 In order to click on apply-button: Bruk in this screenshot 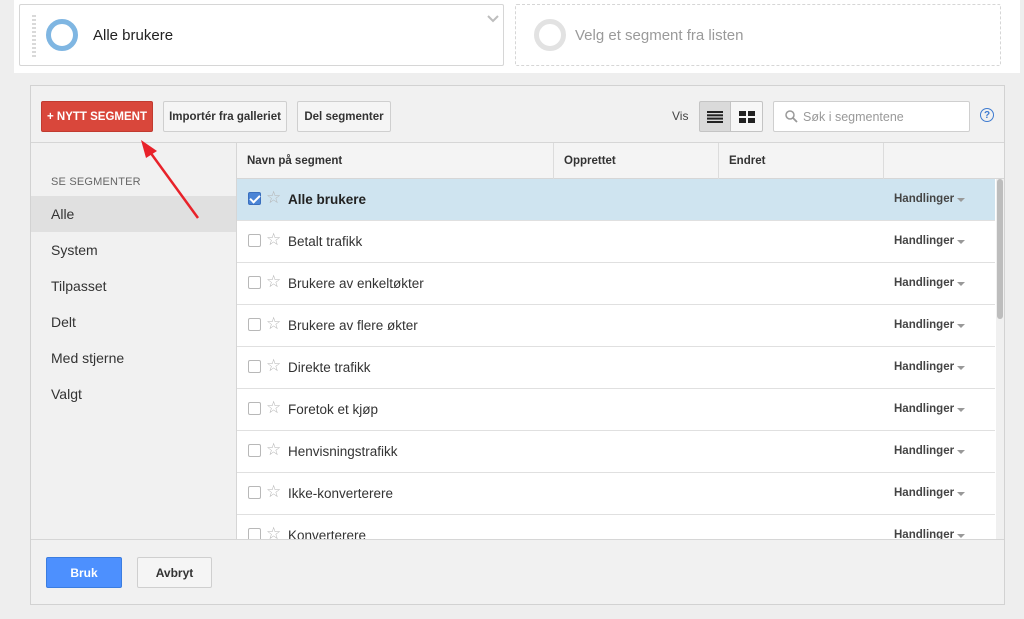, I will do `click(84, 572)`.